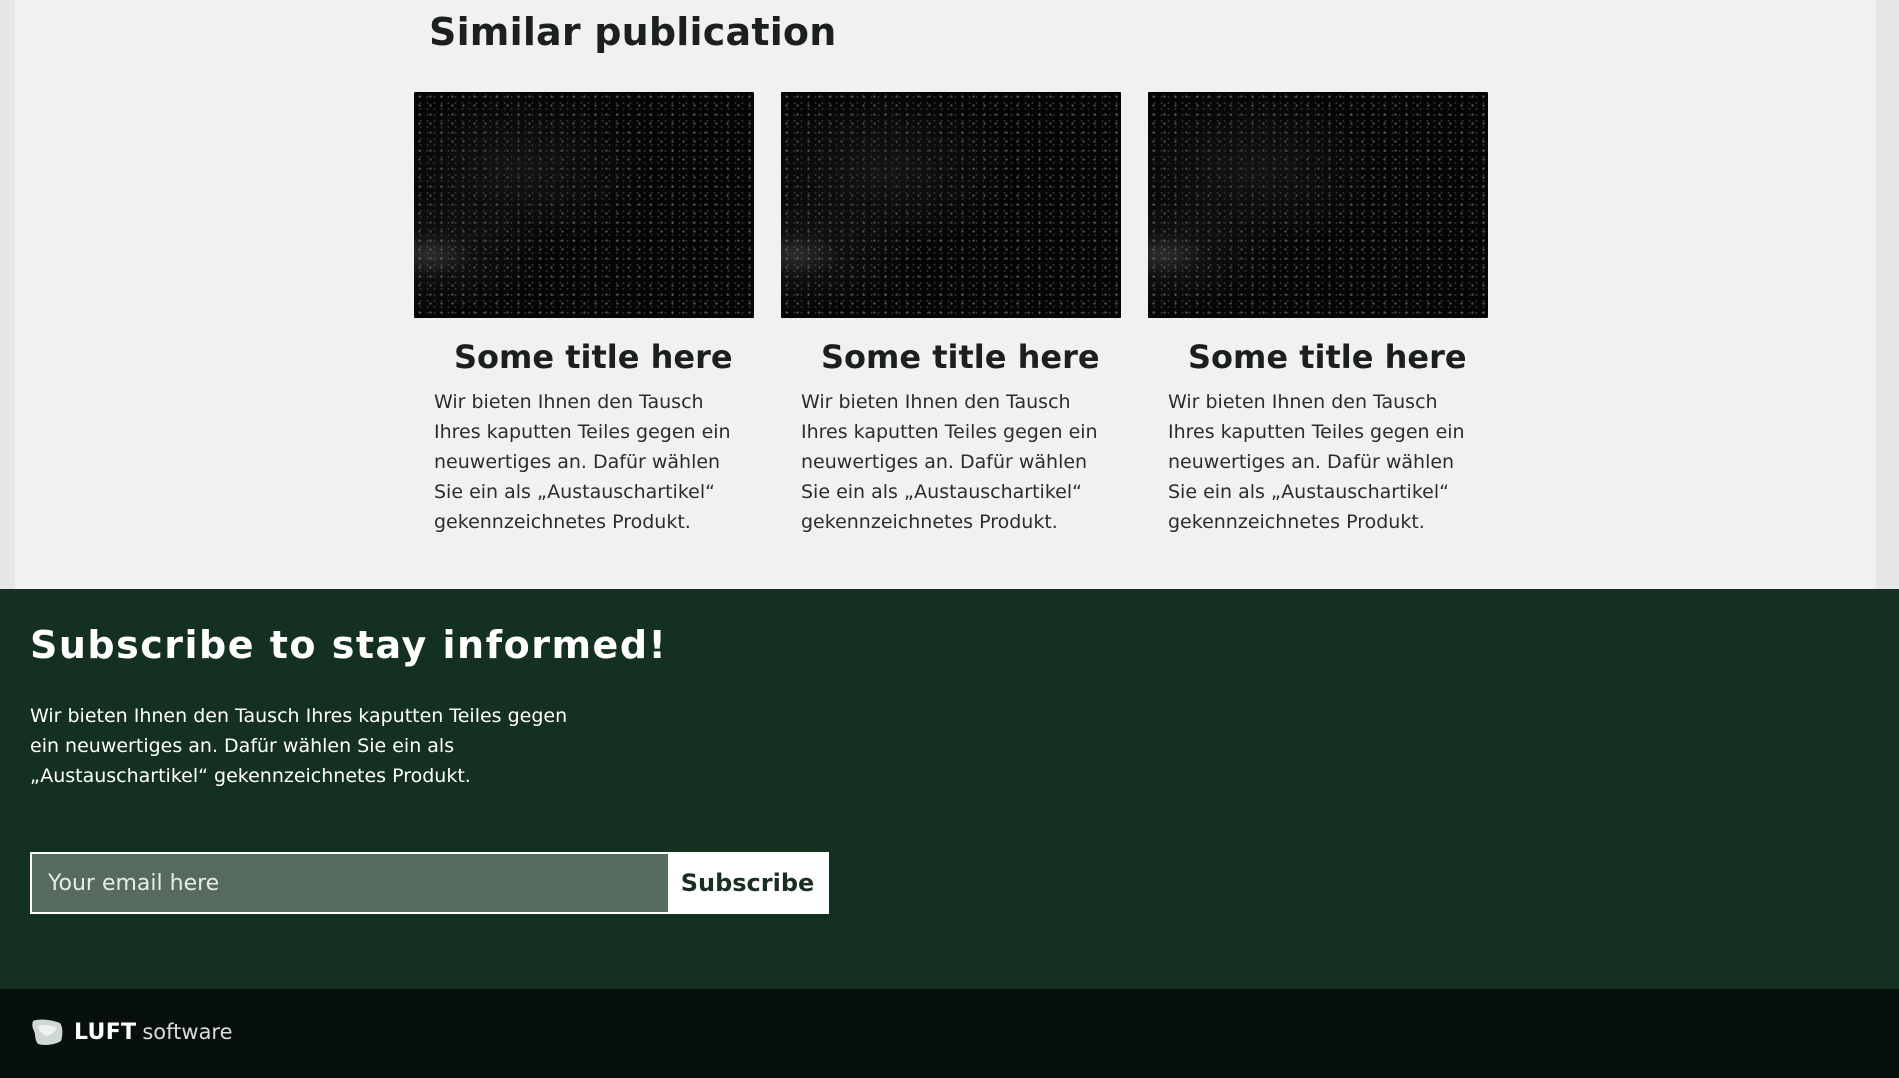 This screenshot has height=1078, width=1899. What do you see at coordinates (47, 1032) in the screenshot?
I see `cloud-logo-icon` at bounding box center [47, 1032].